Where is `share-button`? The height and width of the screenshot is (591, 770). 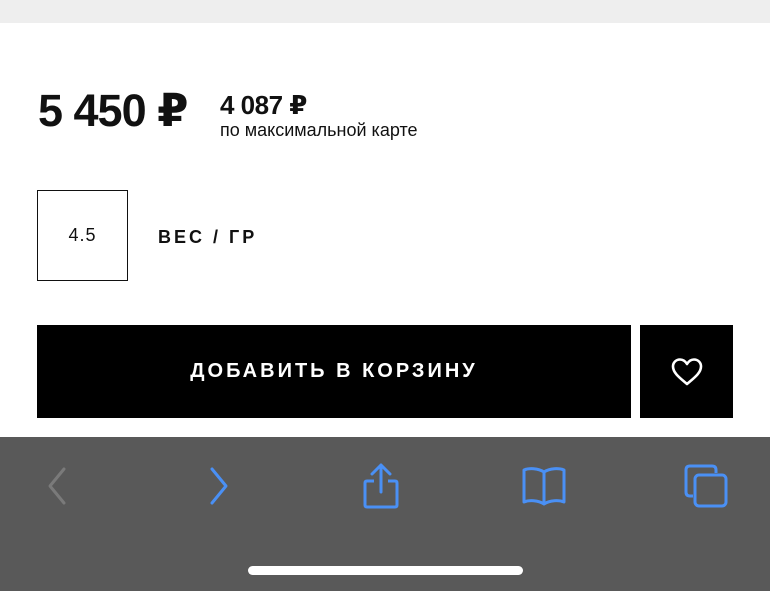 share-button is located at coordinates (381, 486).